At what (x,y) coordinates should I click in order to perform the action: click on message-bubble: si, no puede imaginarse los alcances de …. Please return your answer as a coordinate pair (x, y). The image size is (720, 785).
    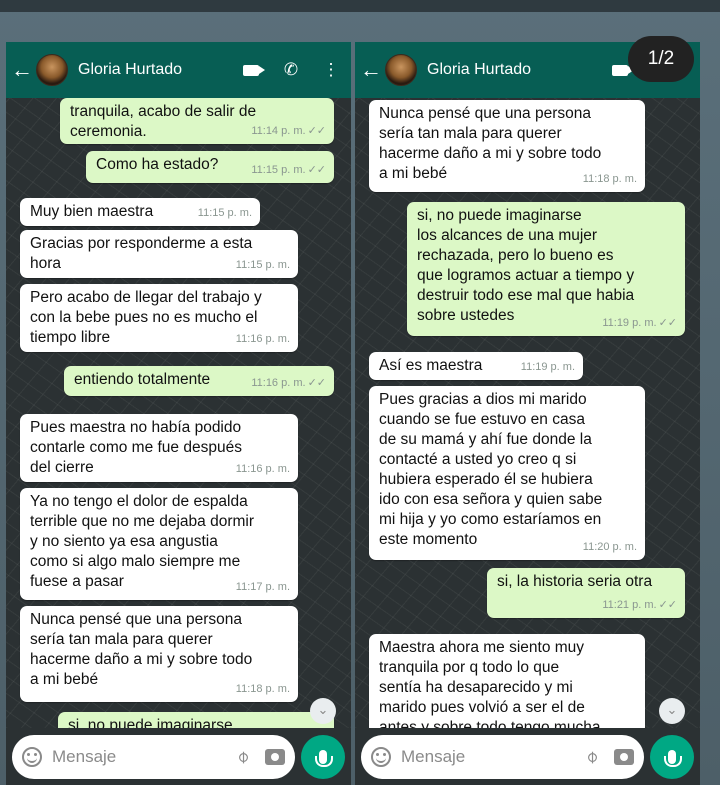
    Looking at the image, I should click on (546, 269).